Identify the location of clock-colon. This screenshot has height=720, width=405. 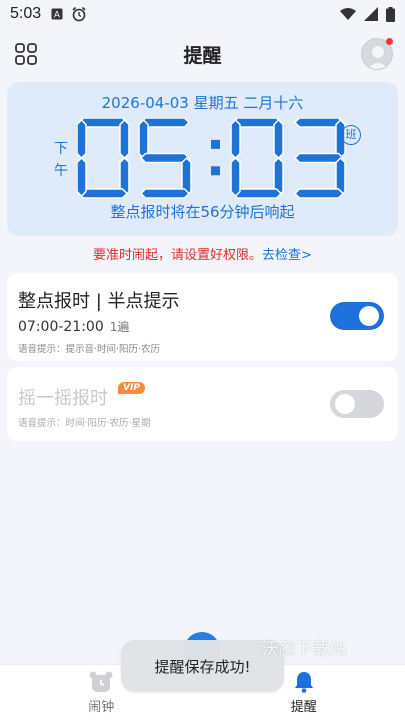
(215, 157).